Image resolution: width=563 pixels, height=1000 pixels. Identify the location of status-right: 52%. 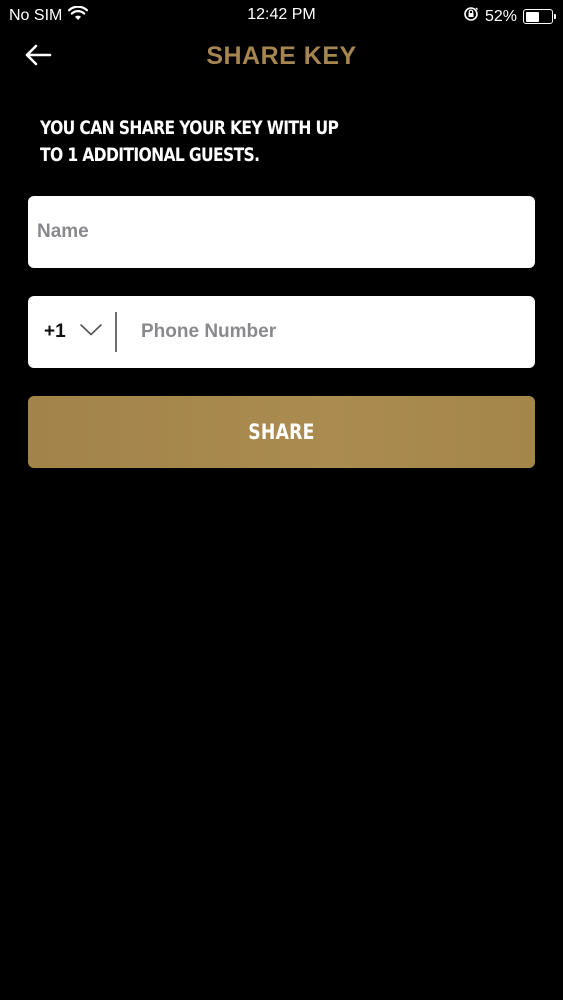
(509, 16).